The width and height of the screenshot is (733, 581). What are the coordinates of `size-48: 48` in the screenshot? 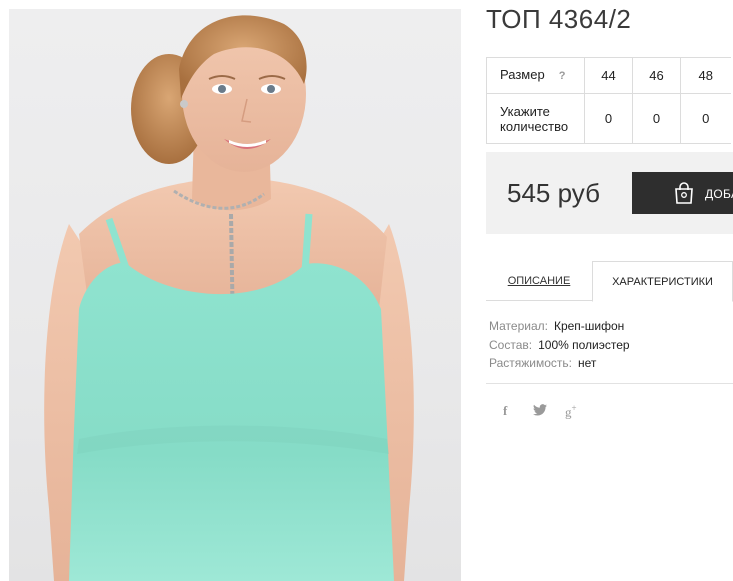 It's located at (705, 75).